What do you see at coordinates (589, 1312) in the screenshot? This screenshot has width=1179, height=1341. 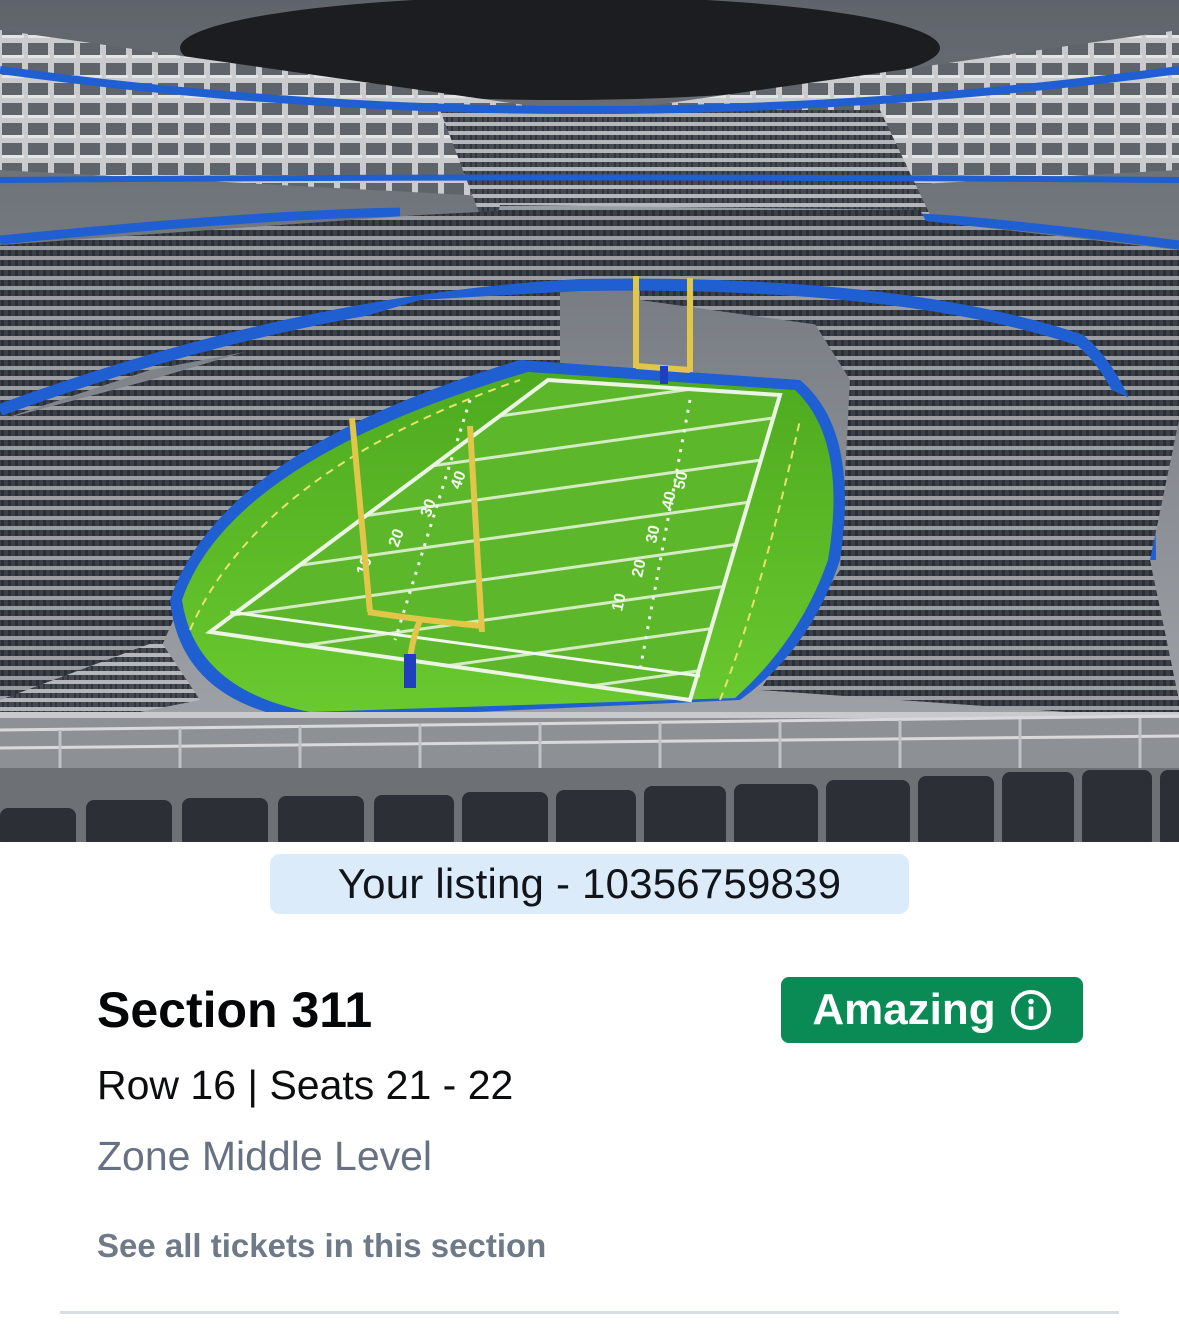 I see `divider` at bounding box center [589, 1312].